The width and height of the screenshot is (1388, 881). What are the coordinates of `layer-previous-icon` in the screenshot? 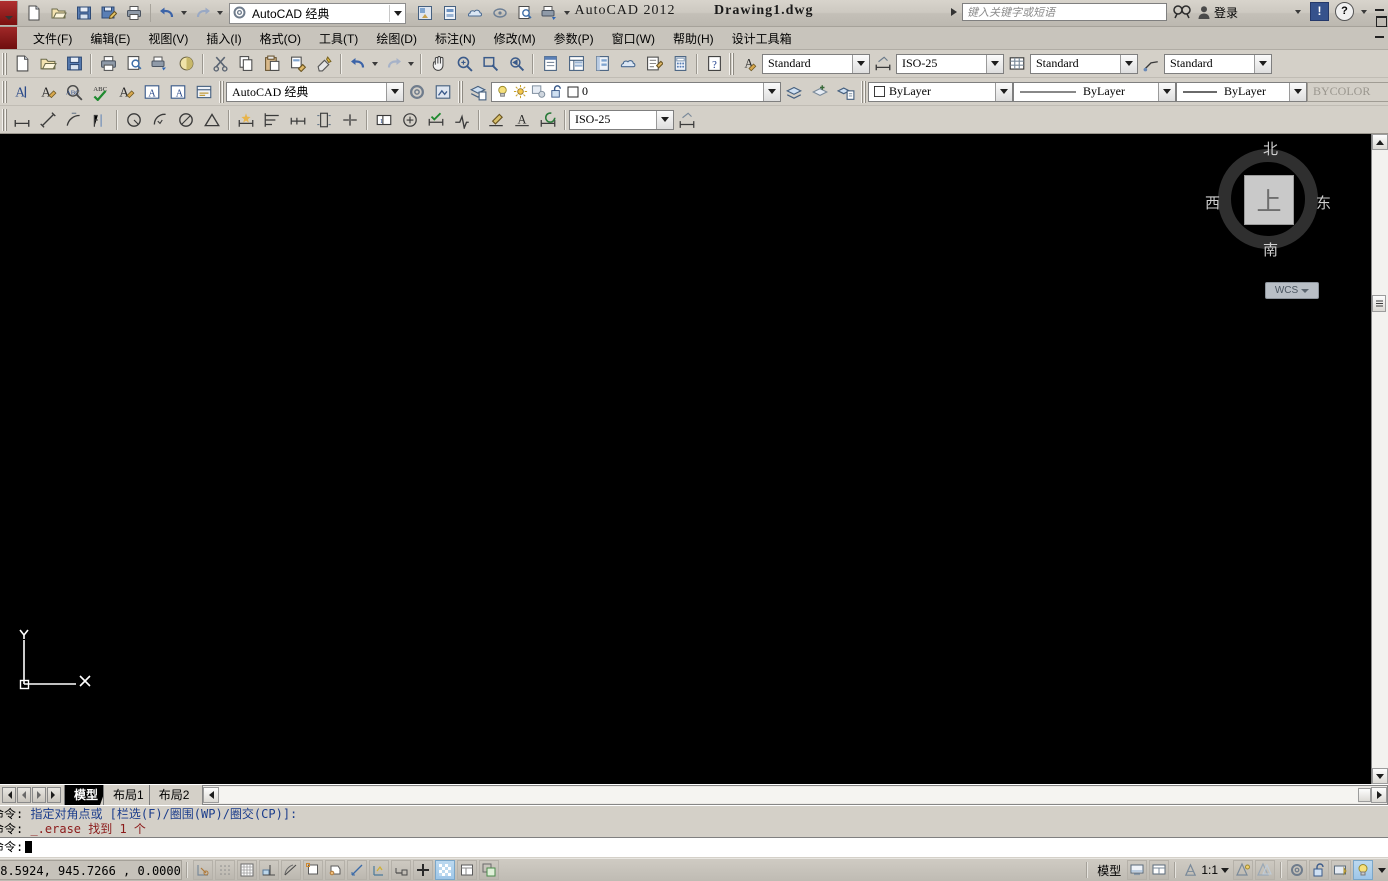 It's located at (794, 91).